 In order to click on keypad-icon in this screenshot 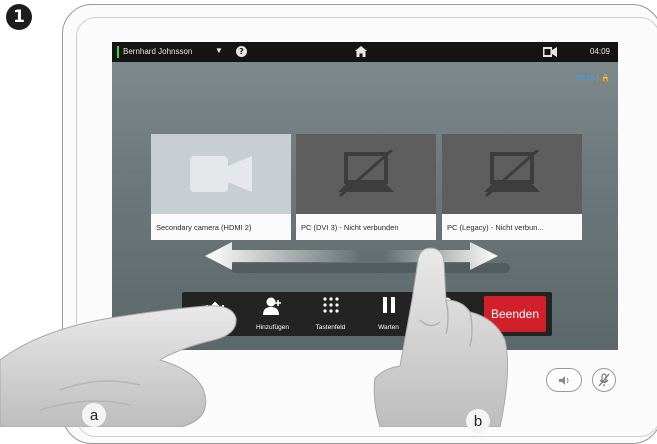, I will do `click(330, 305)`.